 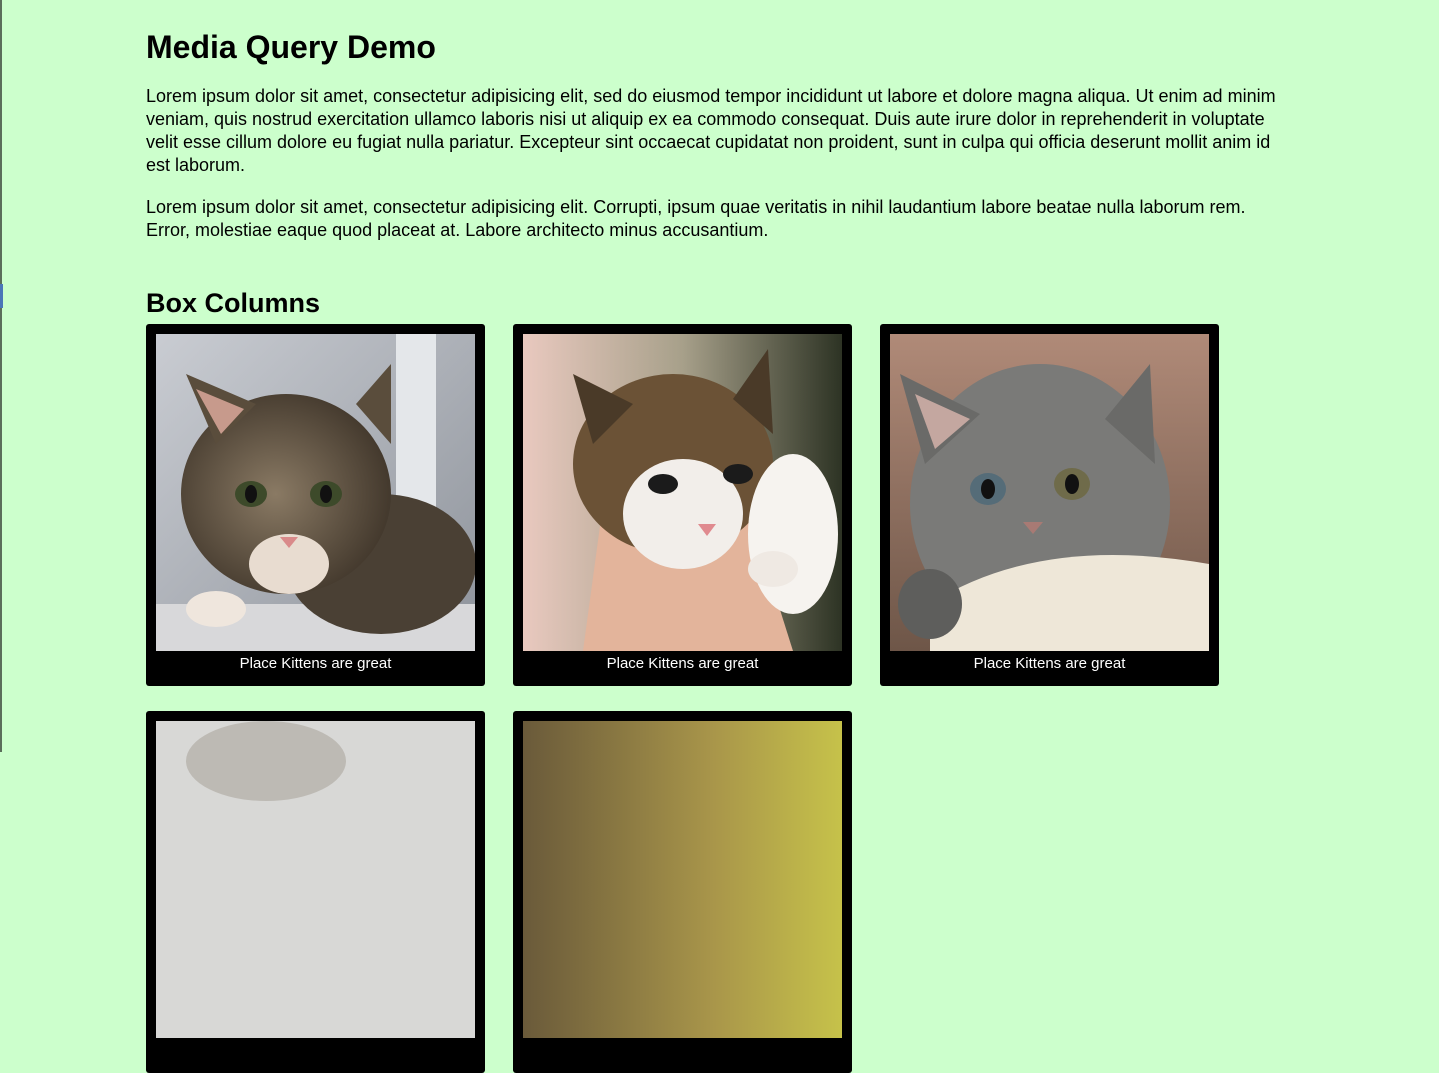 What do you see at coordinates (291, 47) in the screenshot?
I see `page-title: Media Query Demo` at bounding box center [291, 47].